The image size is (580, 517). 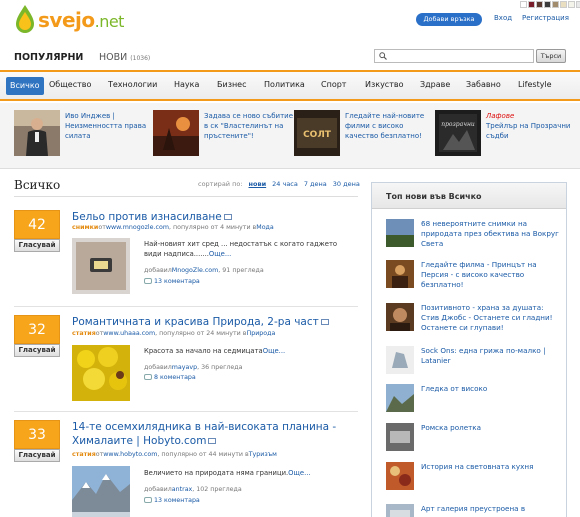 What do you see at coordinates (137, 227) in the screenshot?
I see `item-source-link: www.mnogozle.com` at bounding box center [137, 227].